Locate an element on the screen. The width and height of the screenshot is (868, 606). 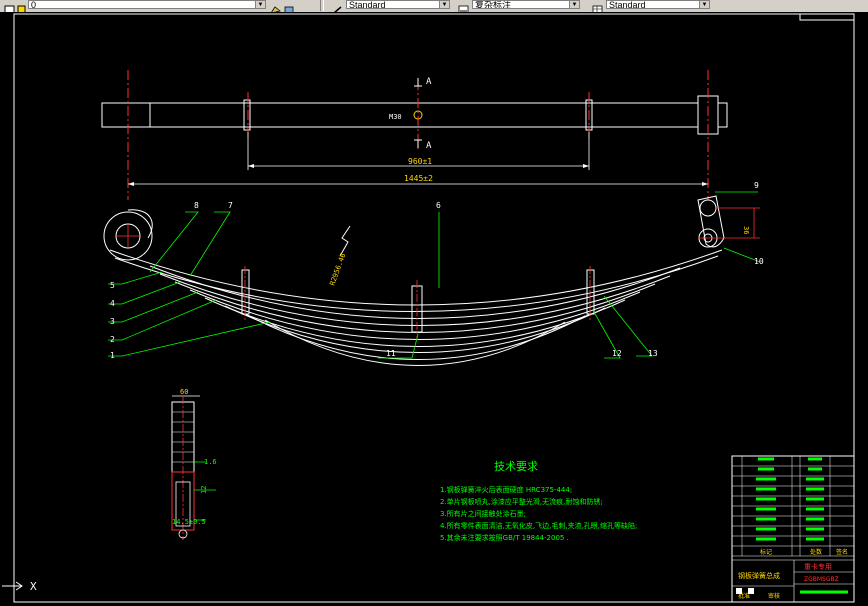
callout-12: 12 is located at coordinates (617, 353).